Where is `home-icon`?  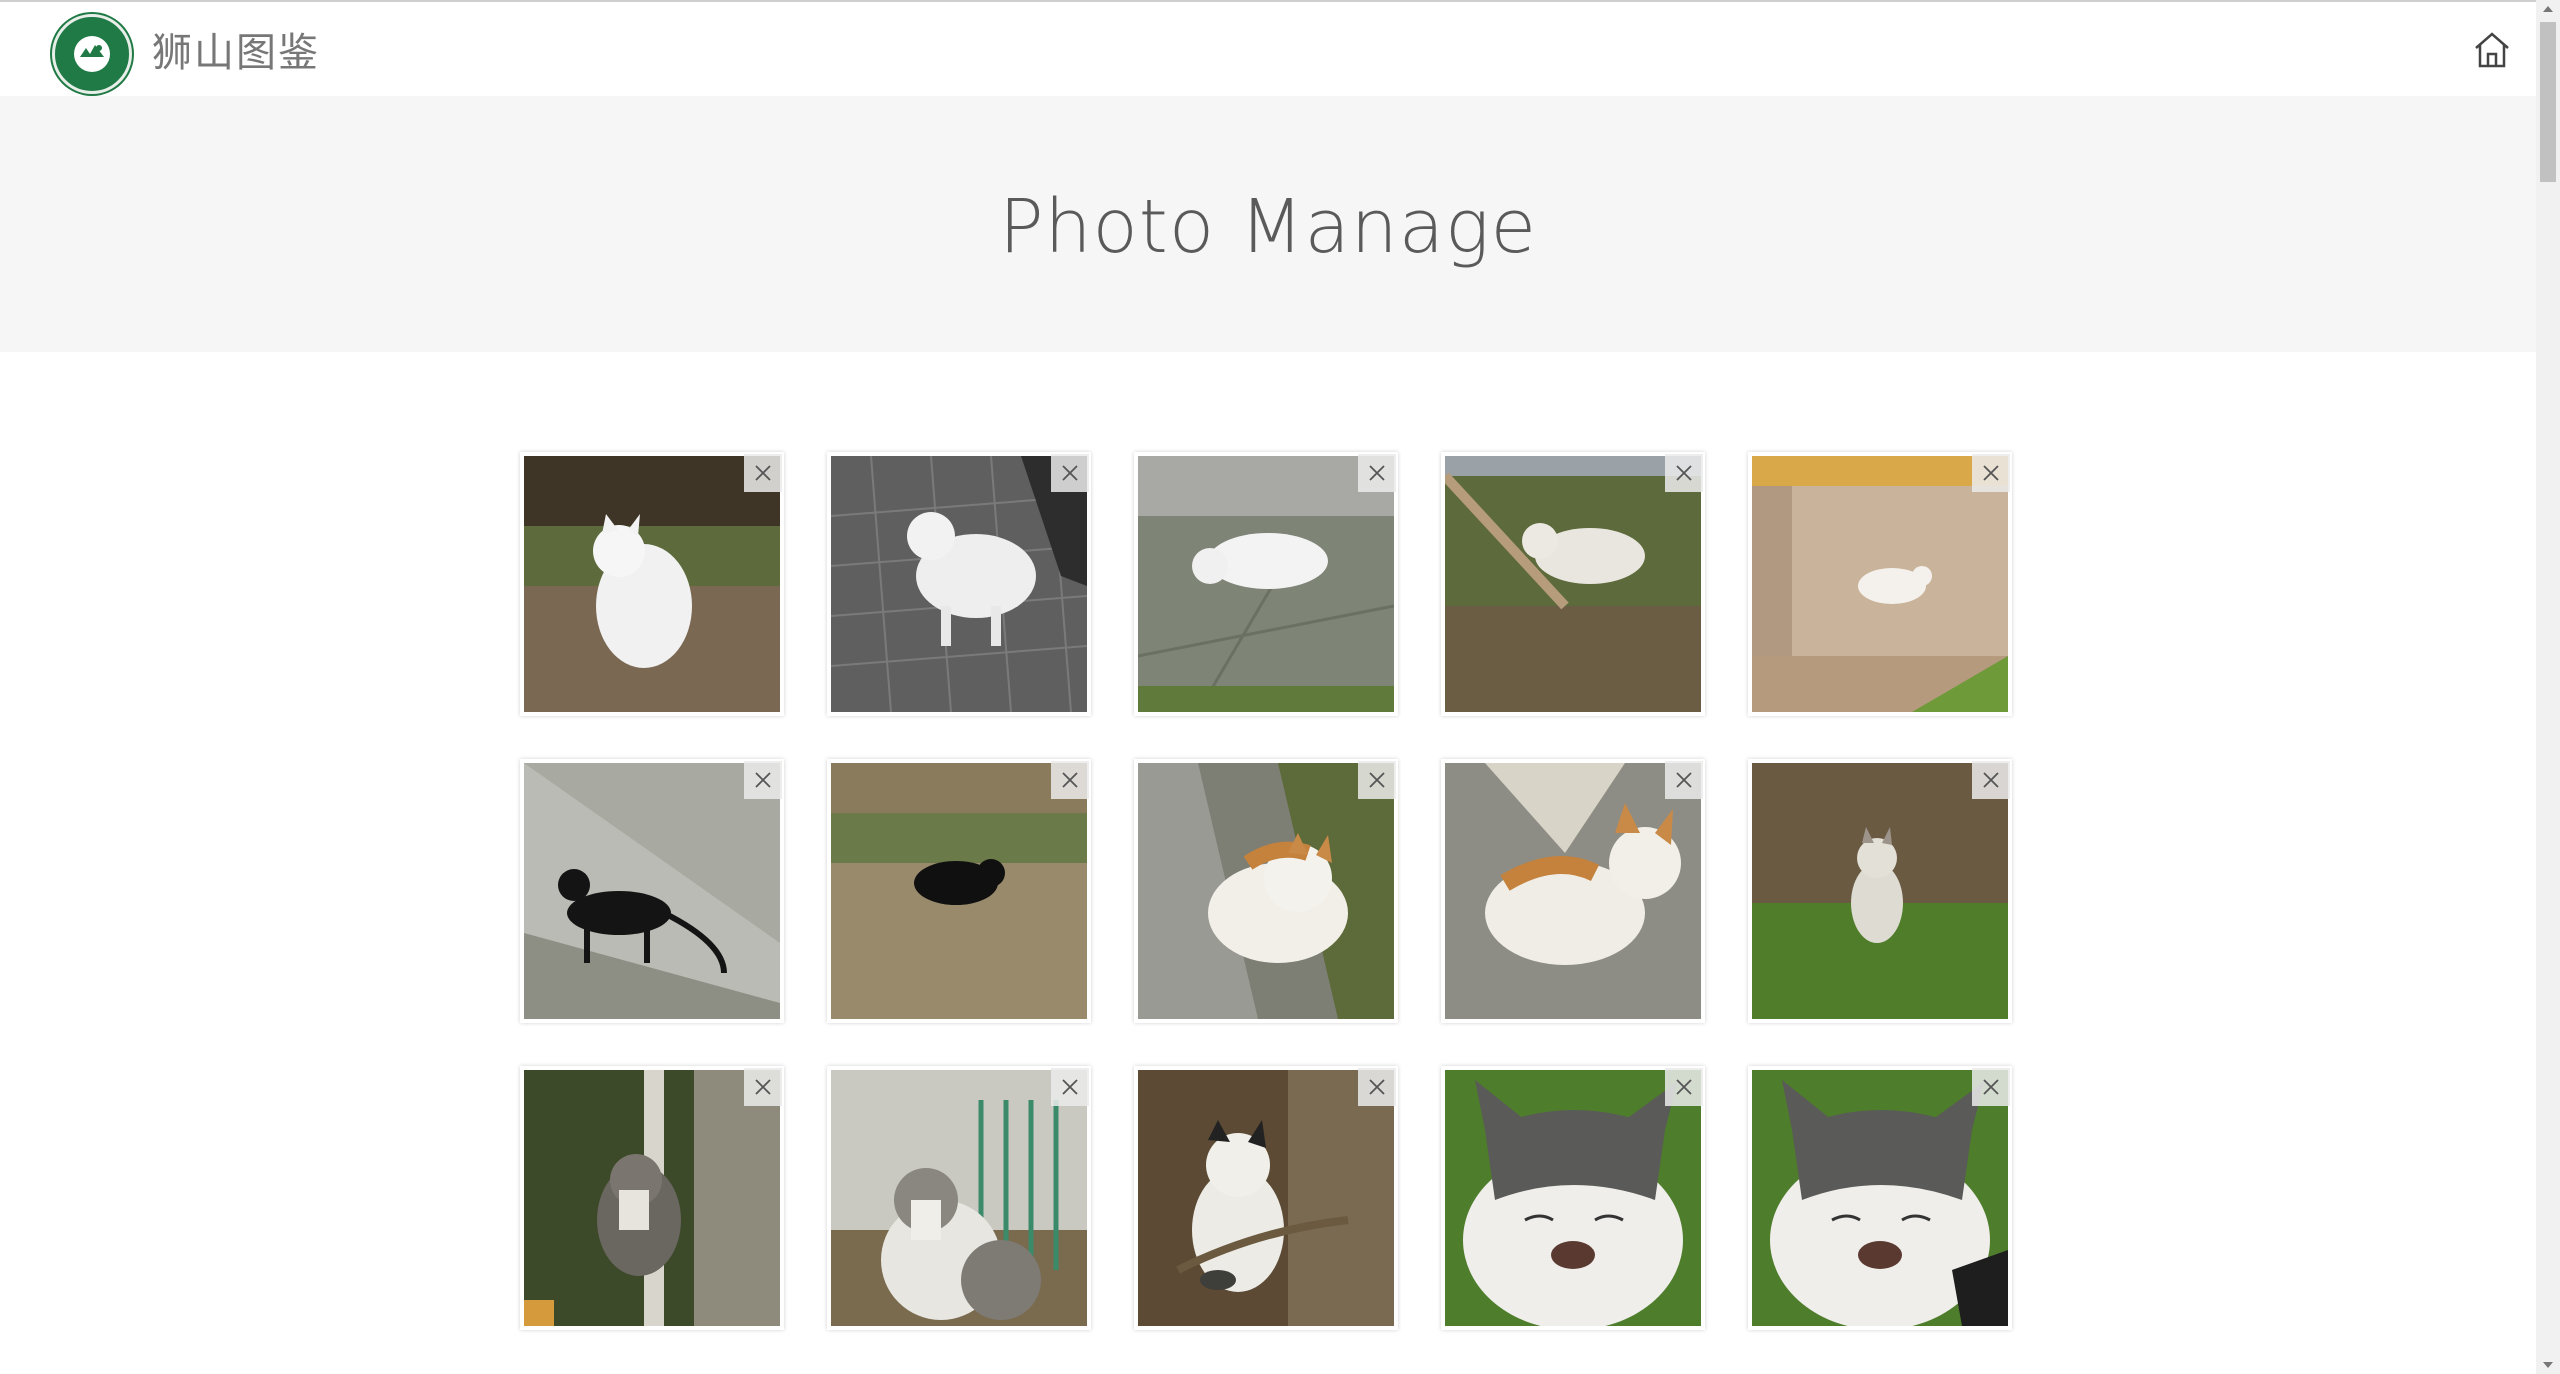
home-icon is located at coordinates (2492, 50).